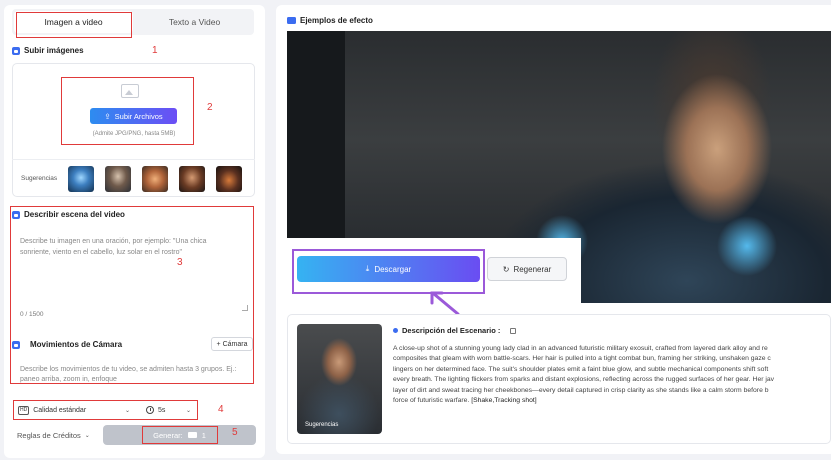 Image resolution: width=831 pixels, height=460 pixels. What do you see at coordinates (336, 20) in the screenshot?
I see `examples-section-label: Ejemplos de efecto` at bounding box center [336, 20].